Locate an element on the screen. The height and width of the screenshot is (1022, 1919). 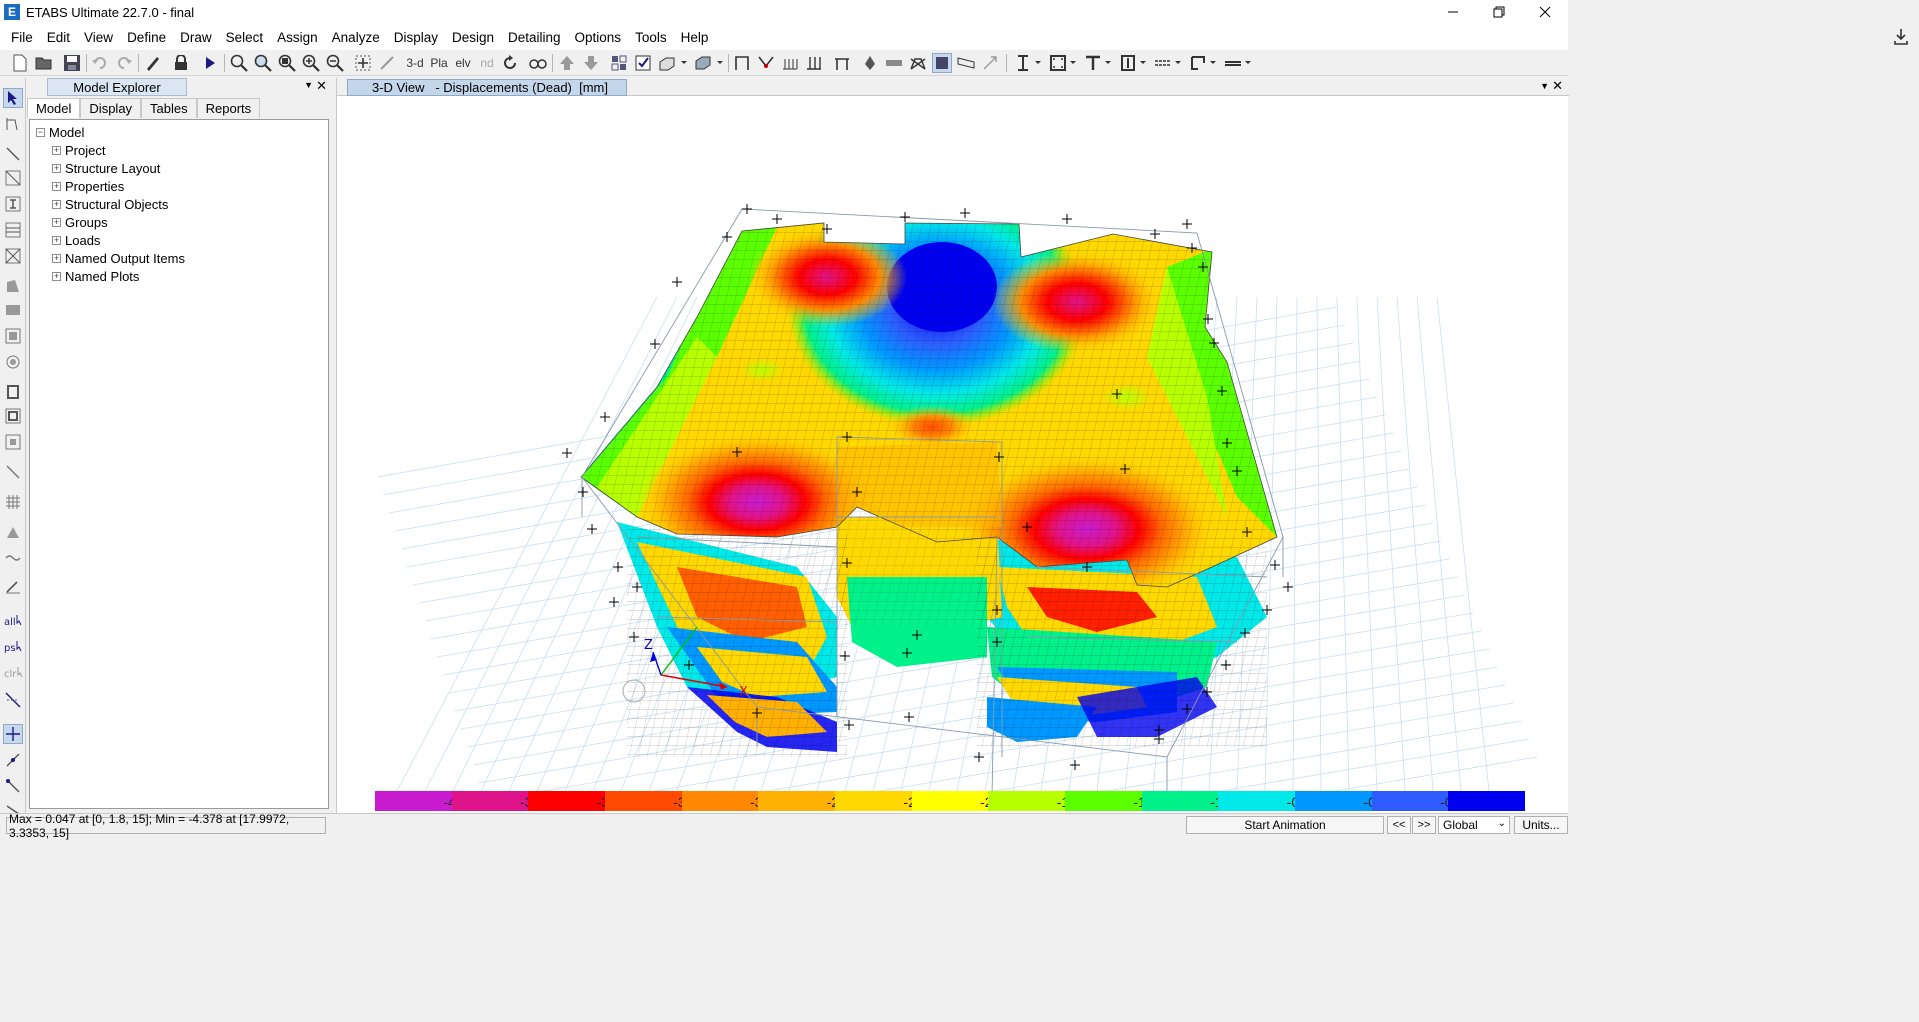
draw-brace-icon is located at coordinates (766, 63).